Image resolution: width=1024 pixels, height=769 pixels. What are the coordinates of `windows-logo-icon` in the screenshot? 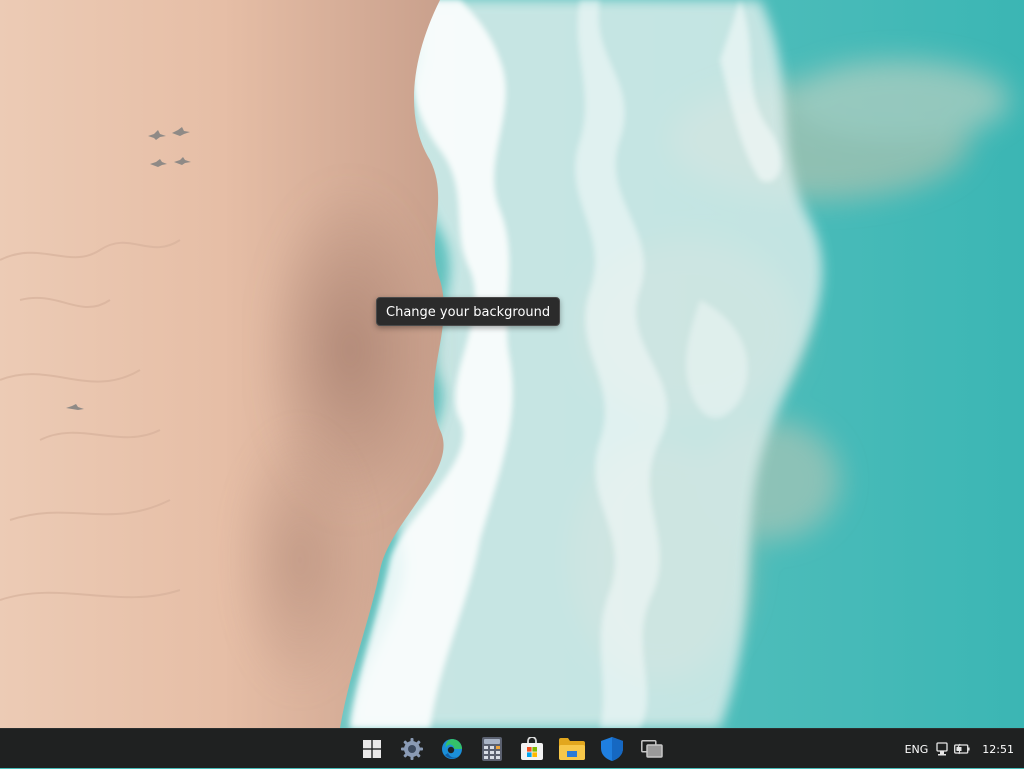 It's located at (372, 749).